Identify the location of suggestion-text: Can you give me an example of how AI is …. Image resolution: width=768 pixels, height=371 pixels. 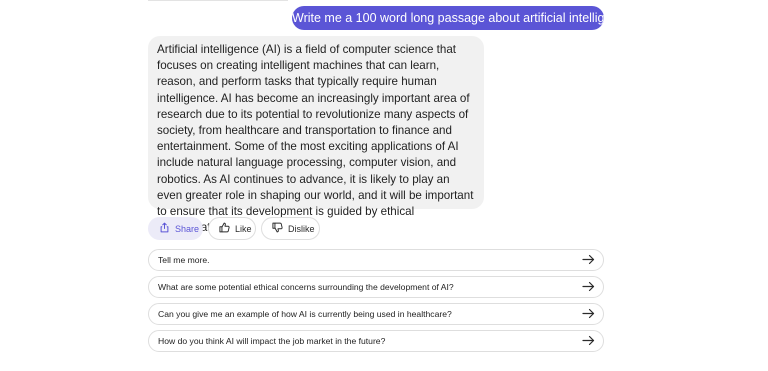
(305, 314).